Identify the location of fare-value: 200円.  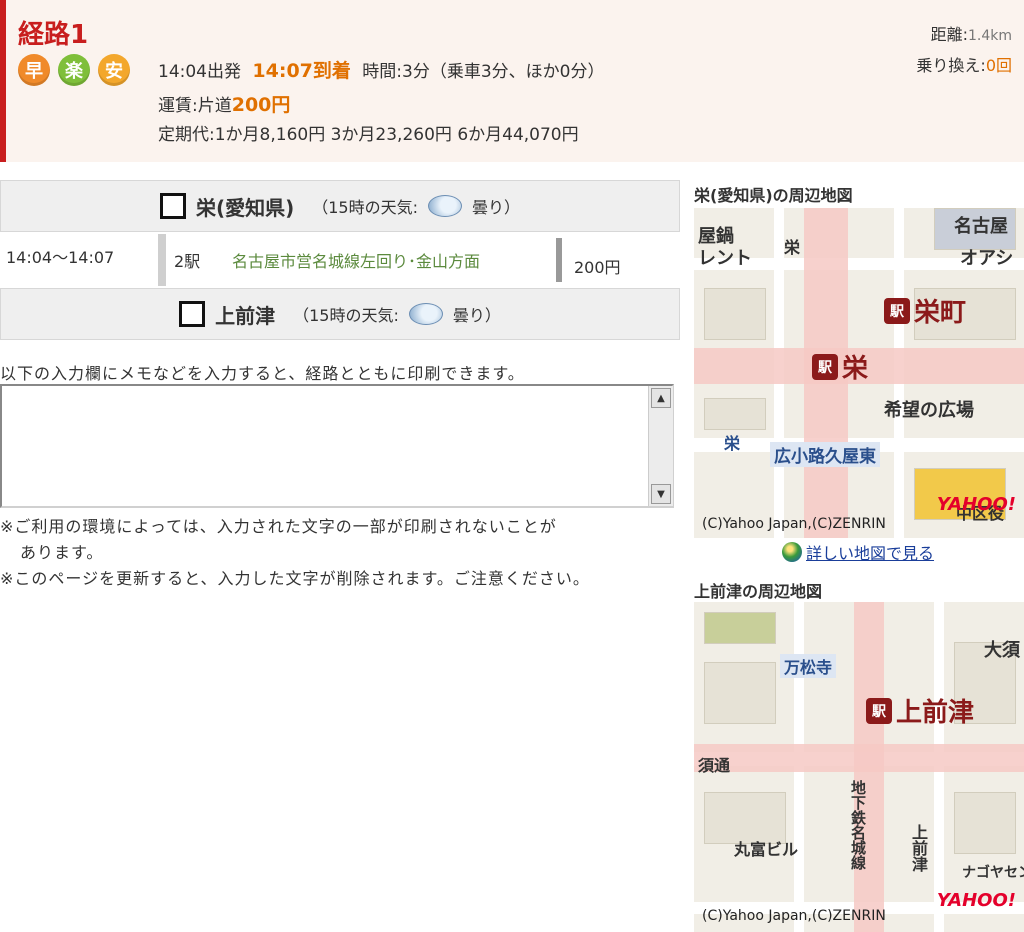
(261, 105).